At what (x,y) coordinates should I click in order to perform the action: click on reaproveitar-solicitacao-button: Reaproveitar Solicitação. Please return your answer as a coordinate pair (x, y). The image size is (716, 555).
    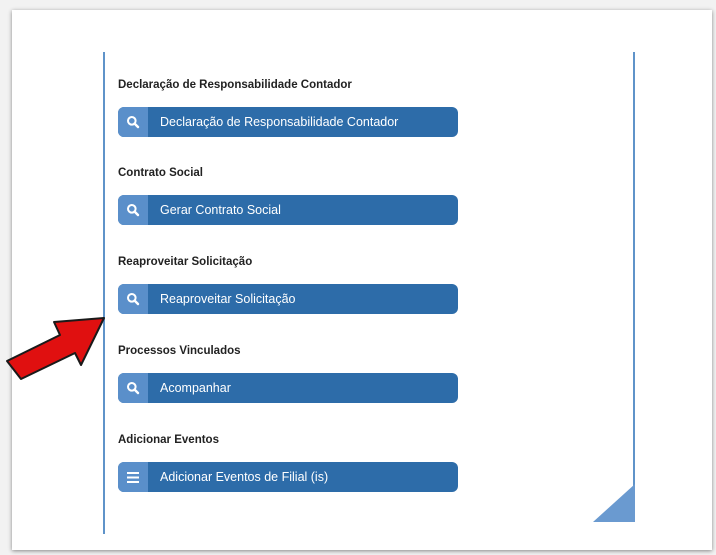
    Looking at the image, I should click on (288, 299).